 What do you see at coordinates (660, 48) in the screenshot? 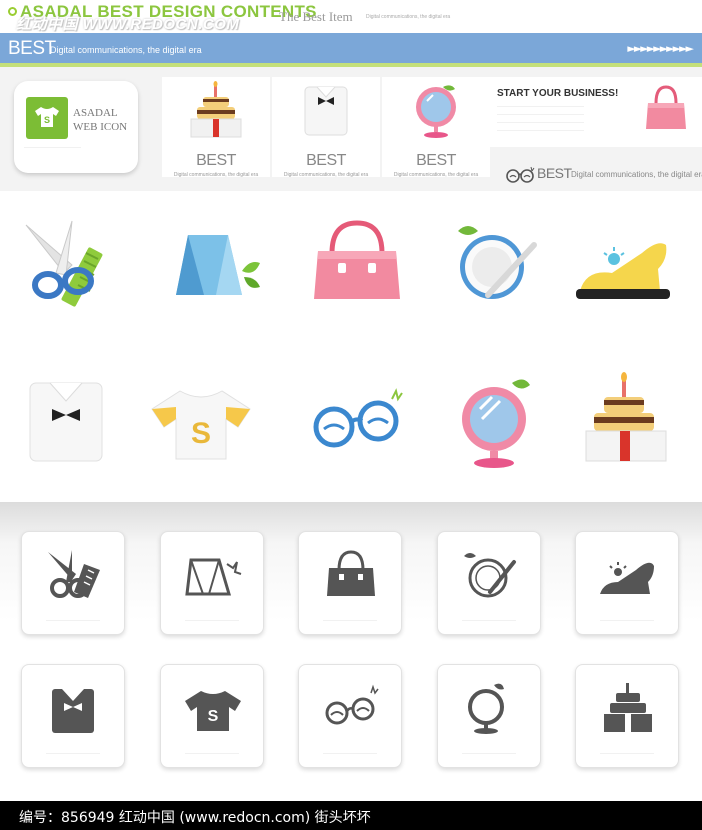
I see `arrows-icon: ►►►►►►►►►►` at bounding box center [660, 48].